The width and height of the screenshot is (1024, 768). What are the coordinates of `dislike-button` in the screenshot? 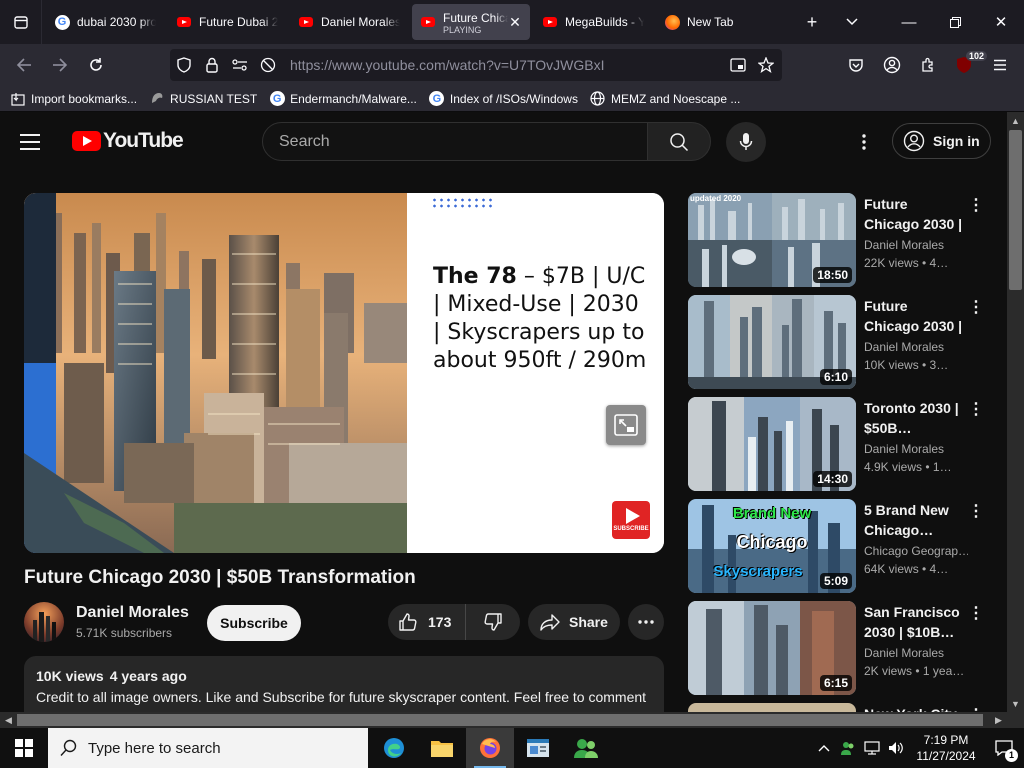 It's located at (493, 622).